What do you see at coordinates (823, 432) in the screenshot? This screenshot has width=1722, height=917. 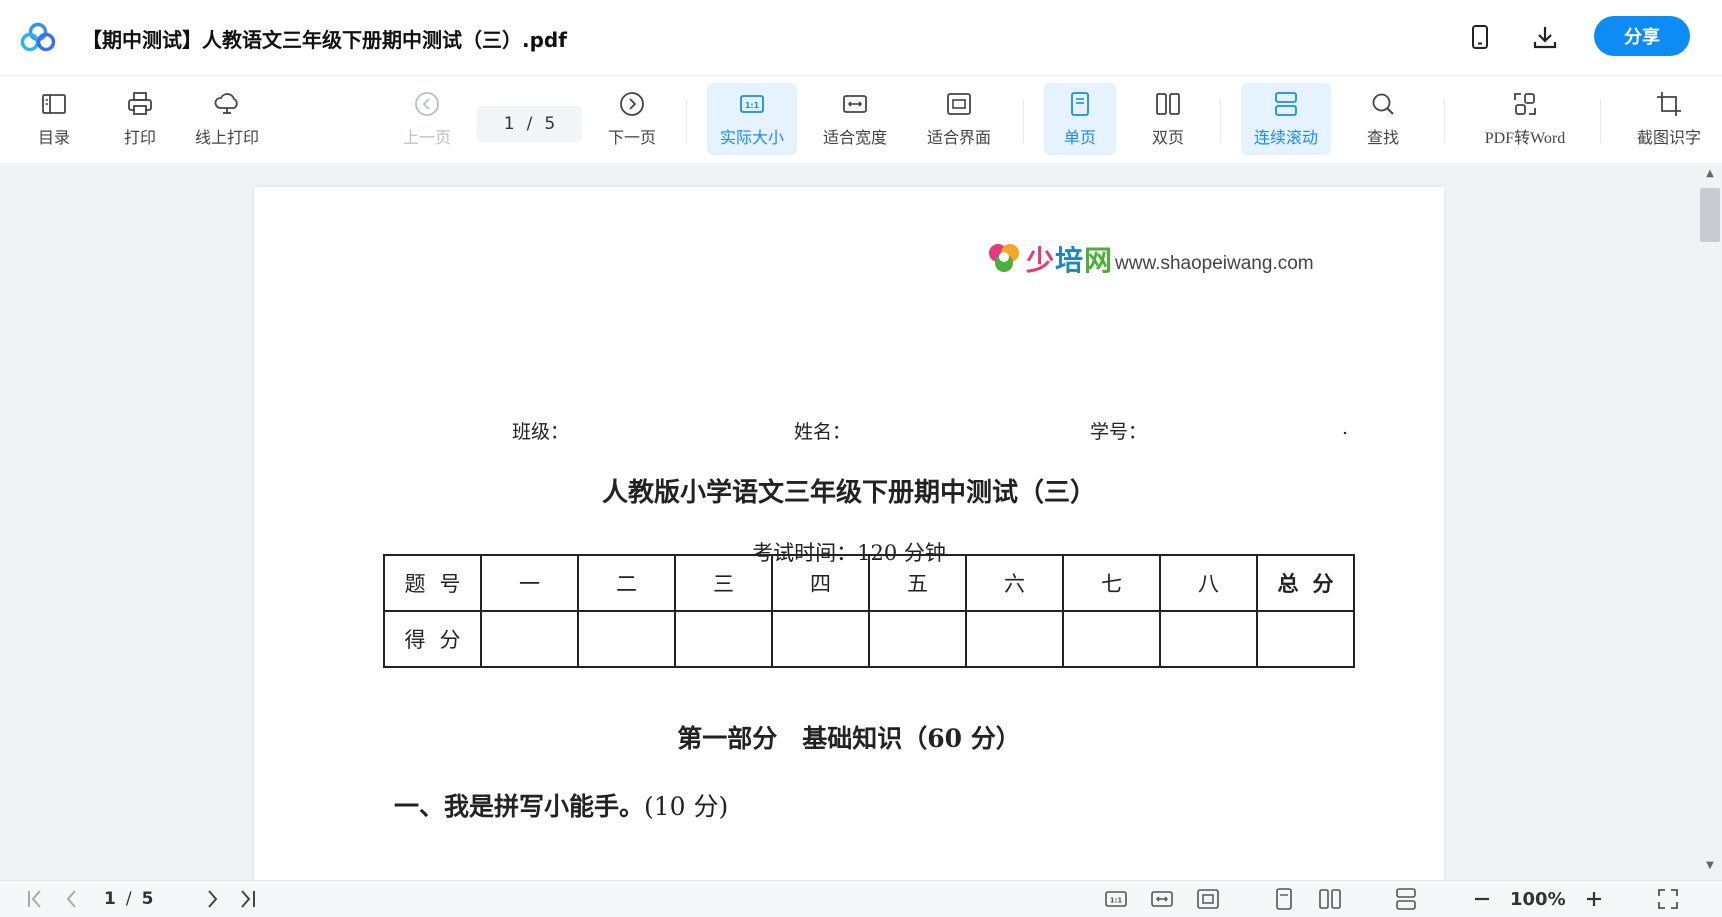 I see `name-label: 姓名：` at bounding box center [823, 432].